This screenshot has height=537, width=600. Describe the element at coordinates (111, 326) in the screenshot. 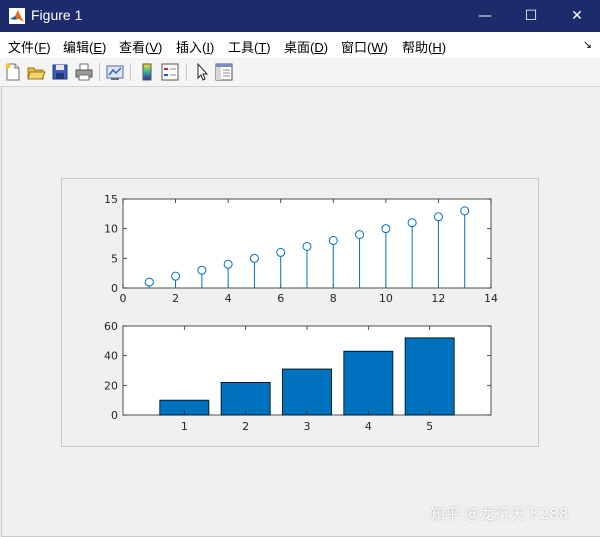

I see `y-tick-label: 60` at that location.